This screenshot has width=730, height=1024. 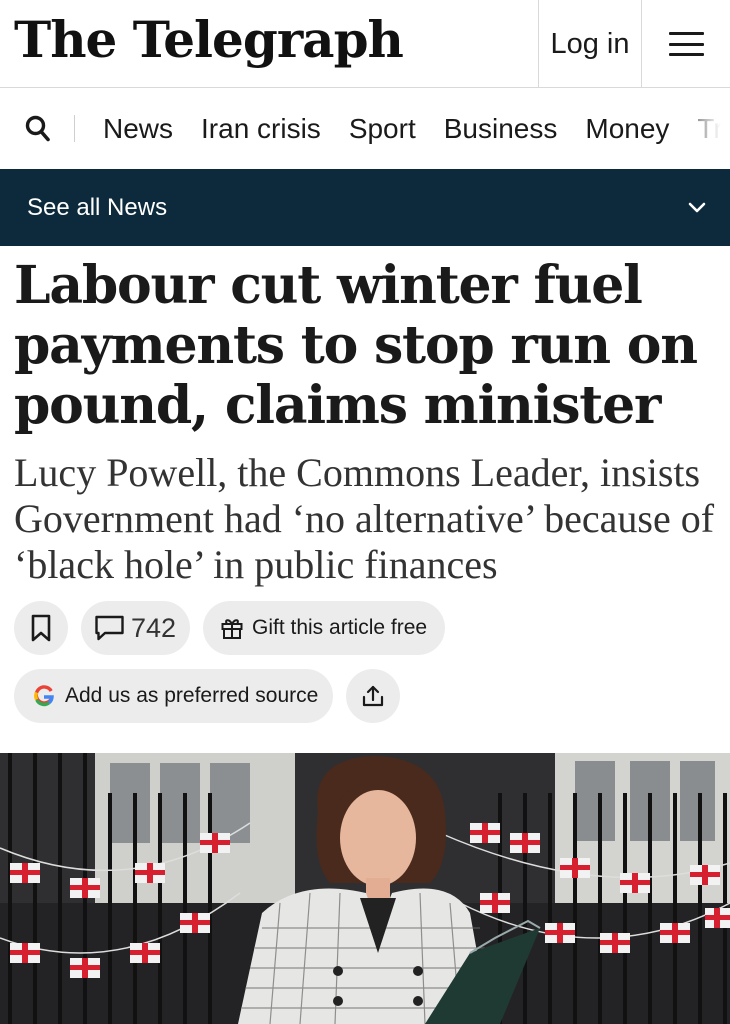 I want to click on comment-count: 742, so click(x=154, y=627).